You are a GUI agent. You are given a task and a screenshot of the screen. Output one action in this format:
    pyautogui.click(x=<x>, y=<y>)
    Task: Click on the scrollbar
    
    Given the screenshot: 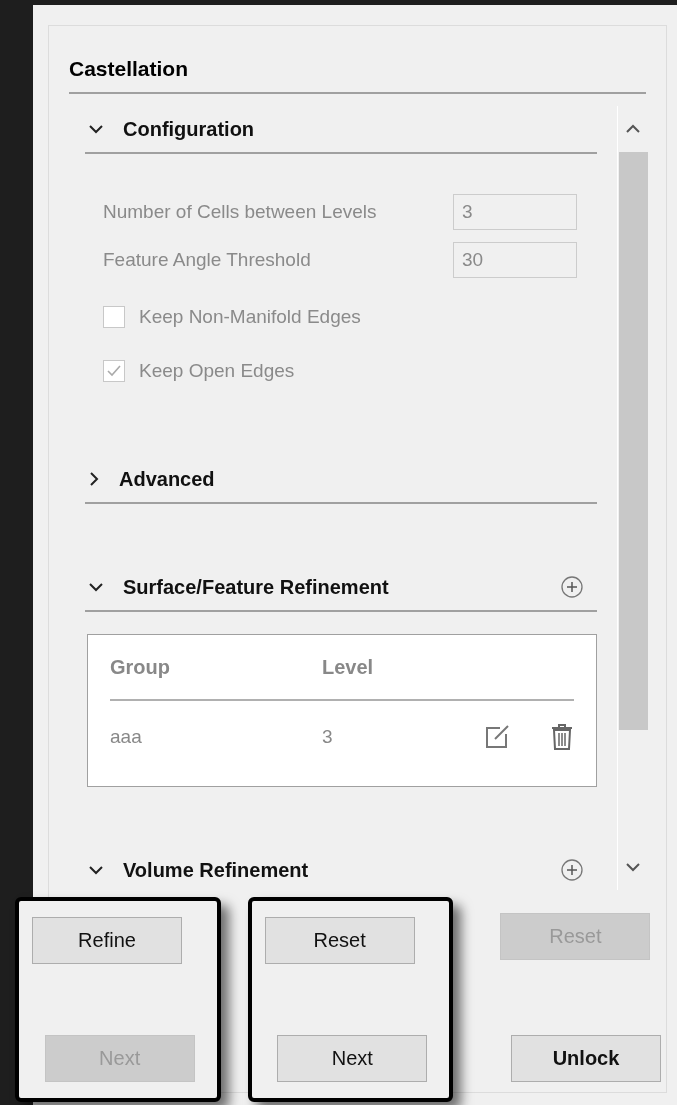 What is the action you would take?
    pyautogui.click(x=632, y=498)
    